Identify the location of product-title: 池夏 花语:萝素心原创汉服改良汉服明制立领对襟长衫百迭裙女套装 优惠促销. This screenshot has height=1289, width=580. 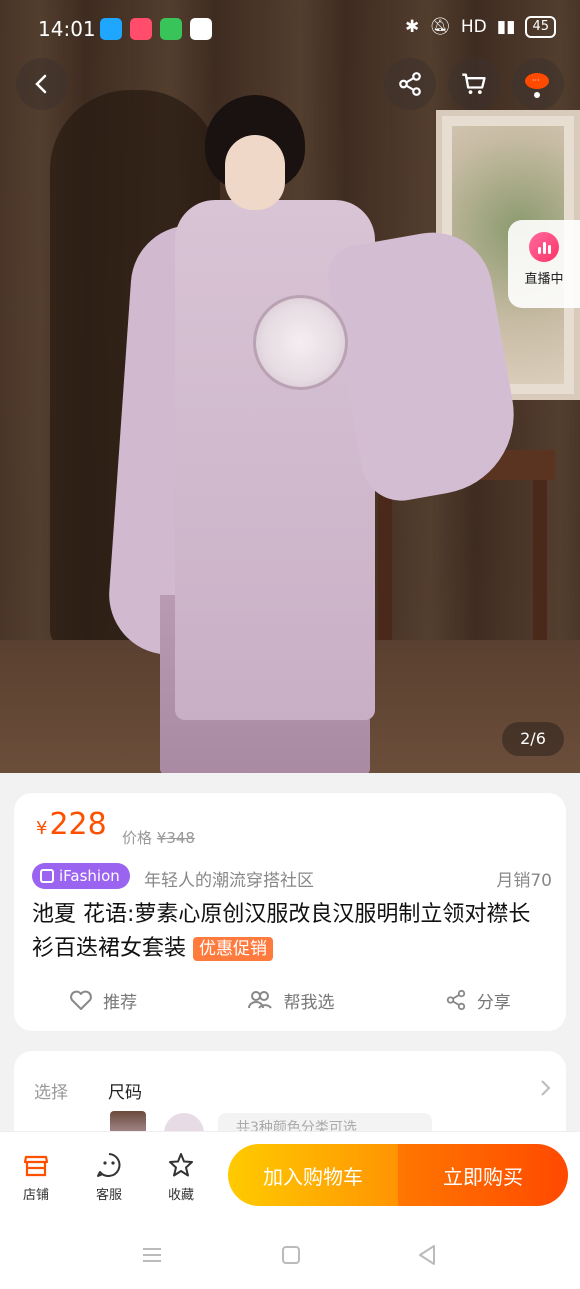
(292, 932).